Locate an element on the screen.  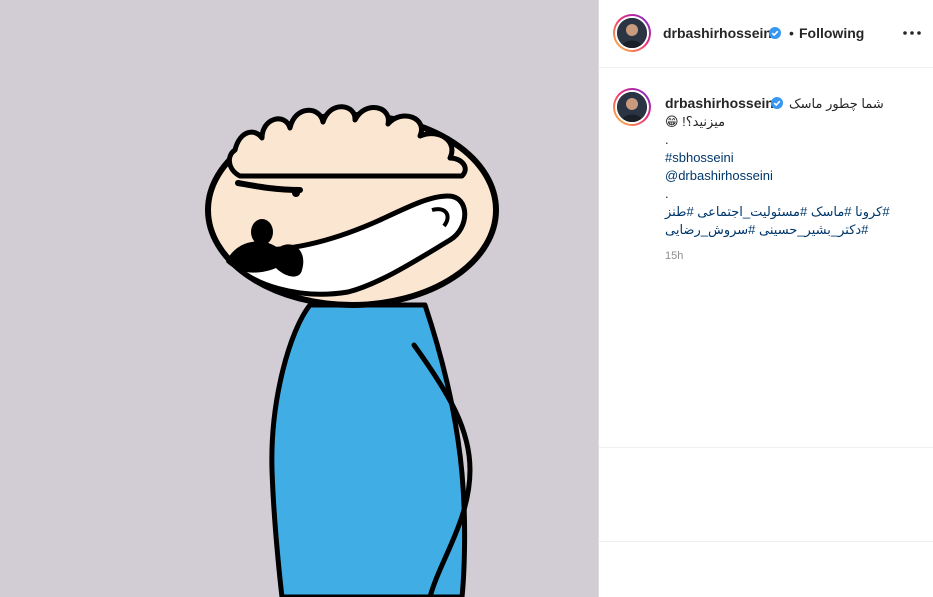
post-header: drbashirhosseini • Following is located at coordinates (766, 34).